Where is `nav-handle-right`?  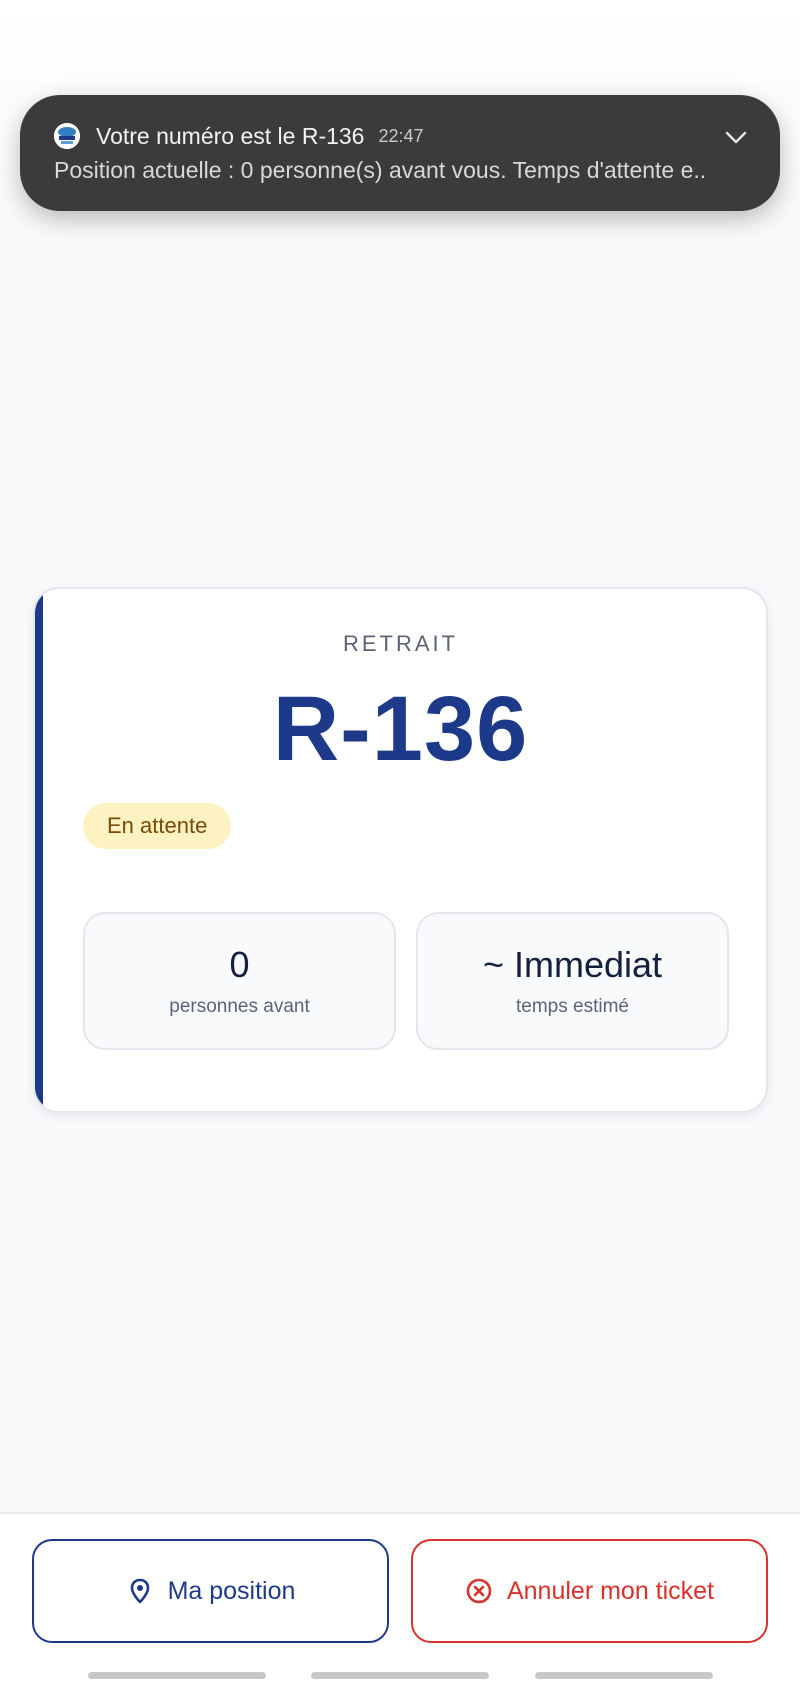
nav-handle-right is located at coordinates (624, 1675).